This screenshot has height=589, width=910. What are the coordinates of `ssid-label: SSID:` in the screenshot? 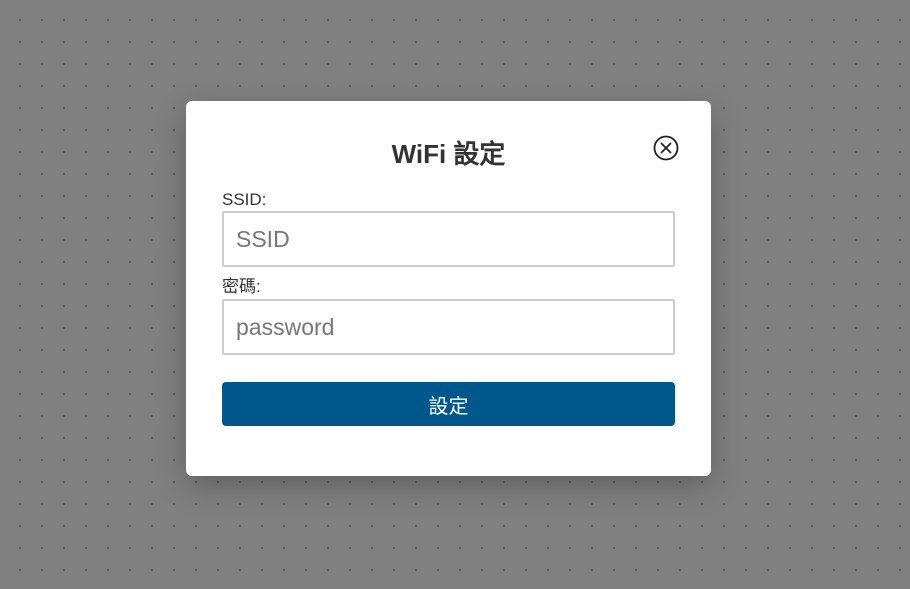 It's located at (244, 199).